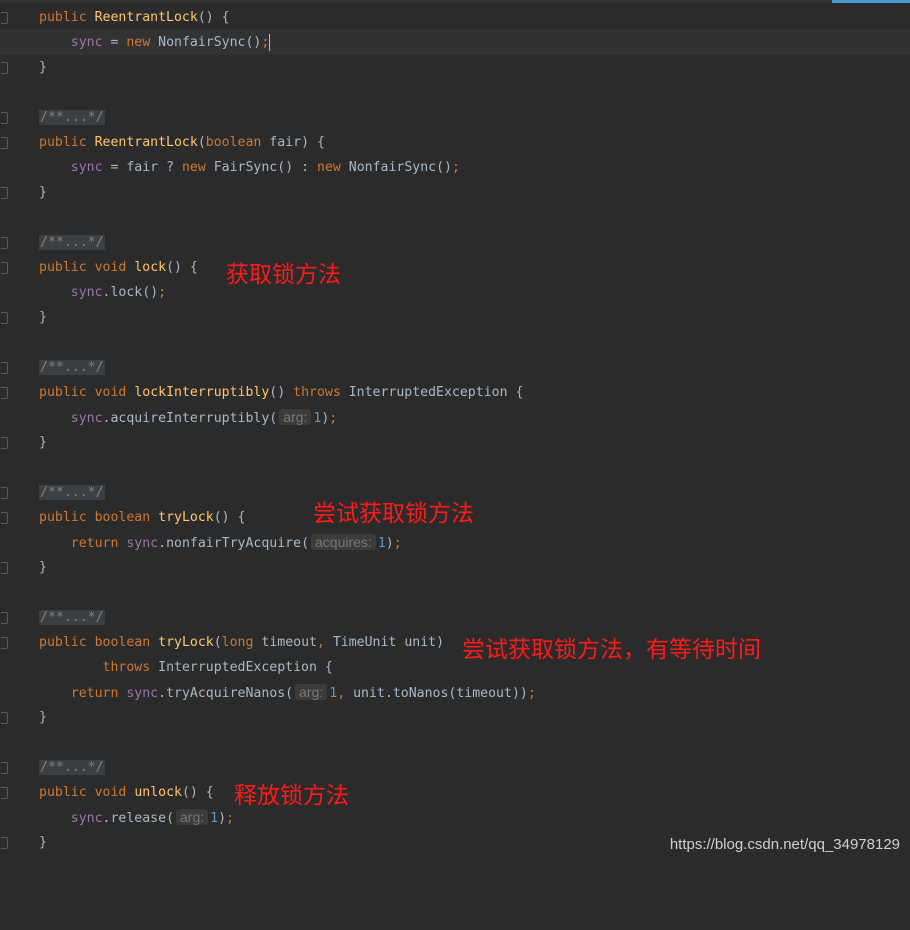 The height and width of the screenshot is (930, 910). What do you see at coordinates (226, 693) in the screenshot?
I see `method-call: tryAcquireNanos` at bounding box center [226, 693].